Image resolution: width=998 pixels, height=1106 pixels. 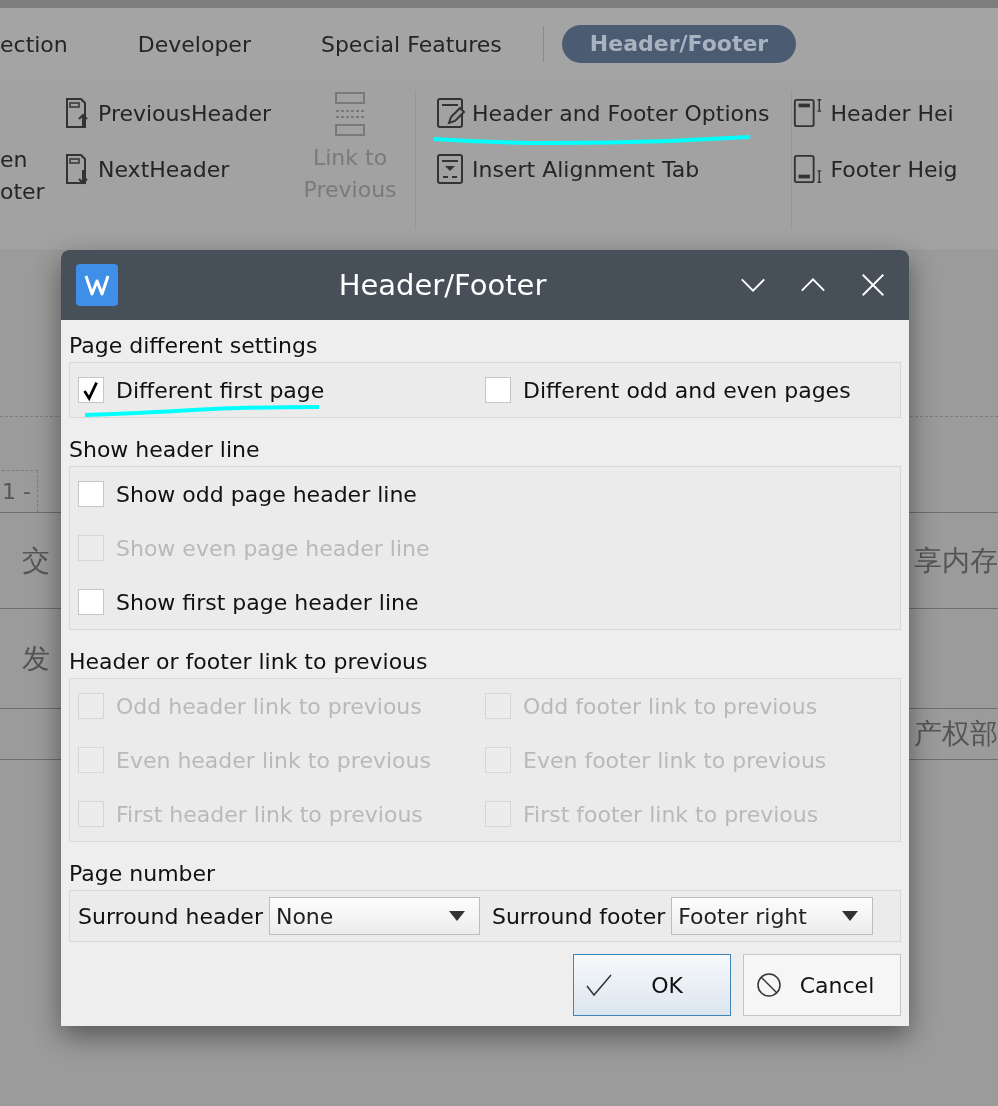 I want to click on ribbon-label: en, so click(x=14, y=160).